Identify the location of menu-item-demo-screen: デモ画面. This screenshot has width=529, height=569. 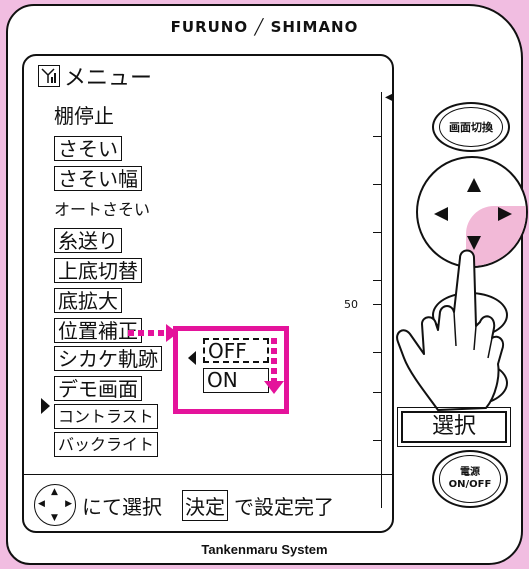
(98, 388).